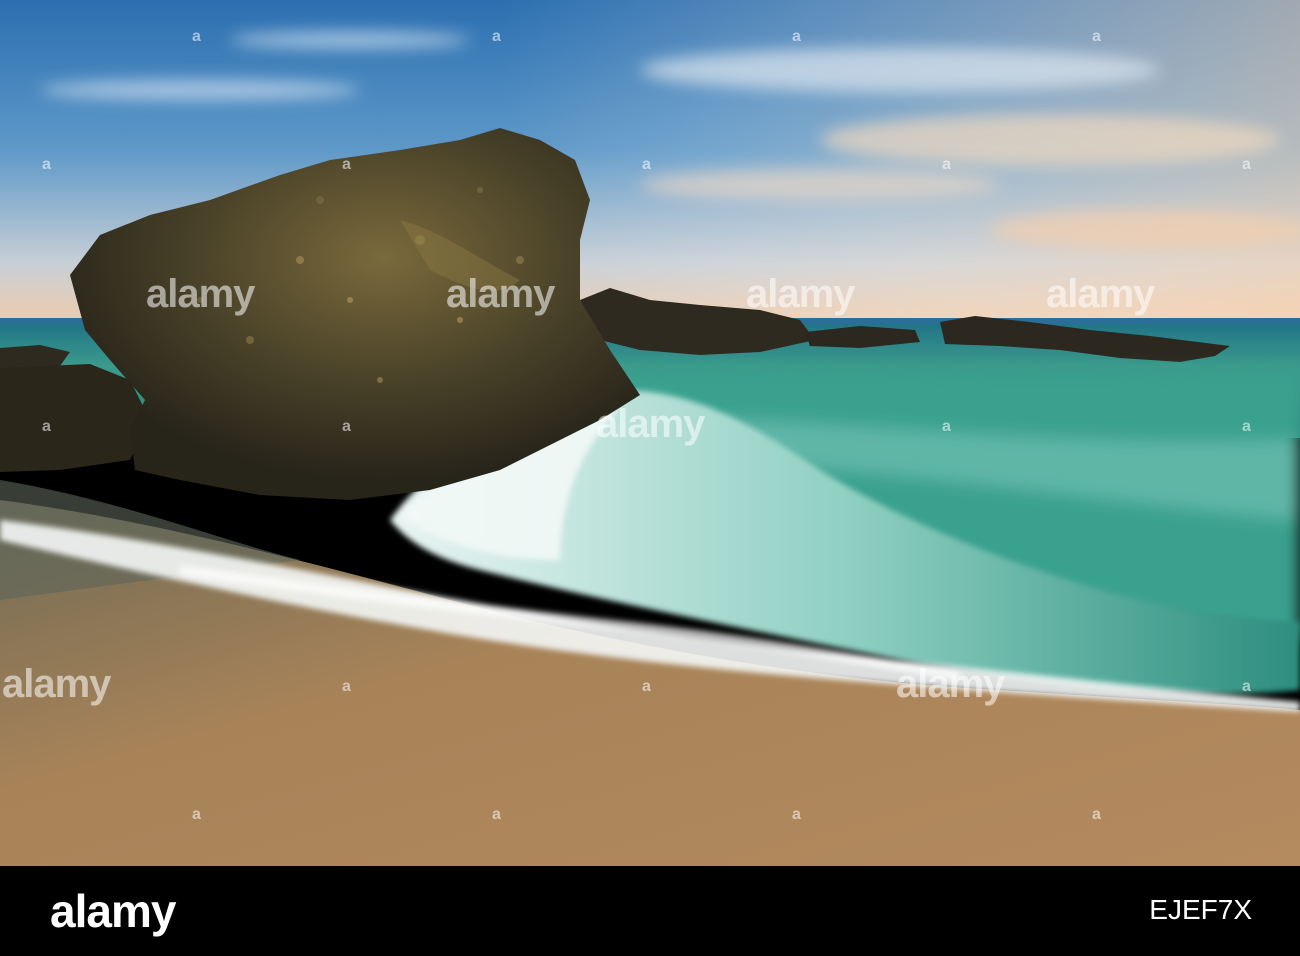 This screenshot has width=1300, height=956. I want to click on footer-bar, so click(650, 911).